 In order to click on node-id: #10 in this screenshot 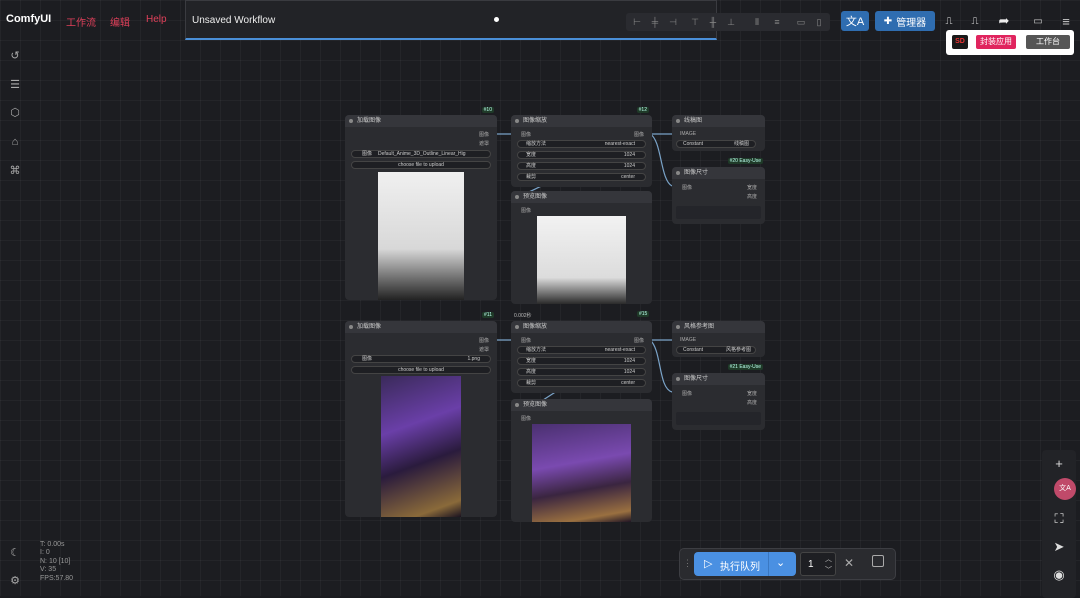, I will do `click(487, 110)`.